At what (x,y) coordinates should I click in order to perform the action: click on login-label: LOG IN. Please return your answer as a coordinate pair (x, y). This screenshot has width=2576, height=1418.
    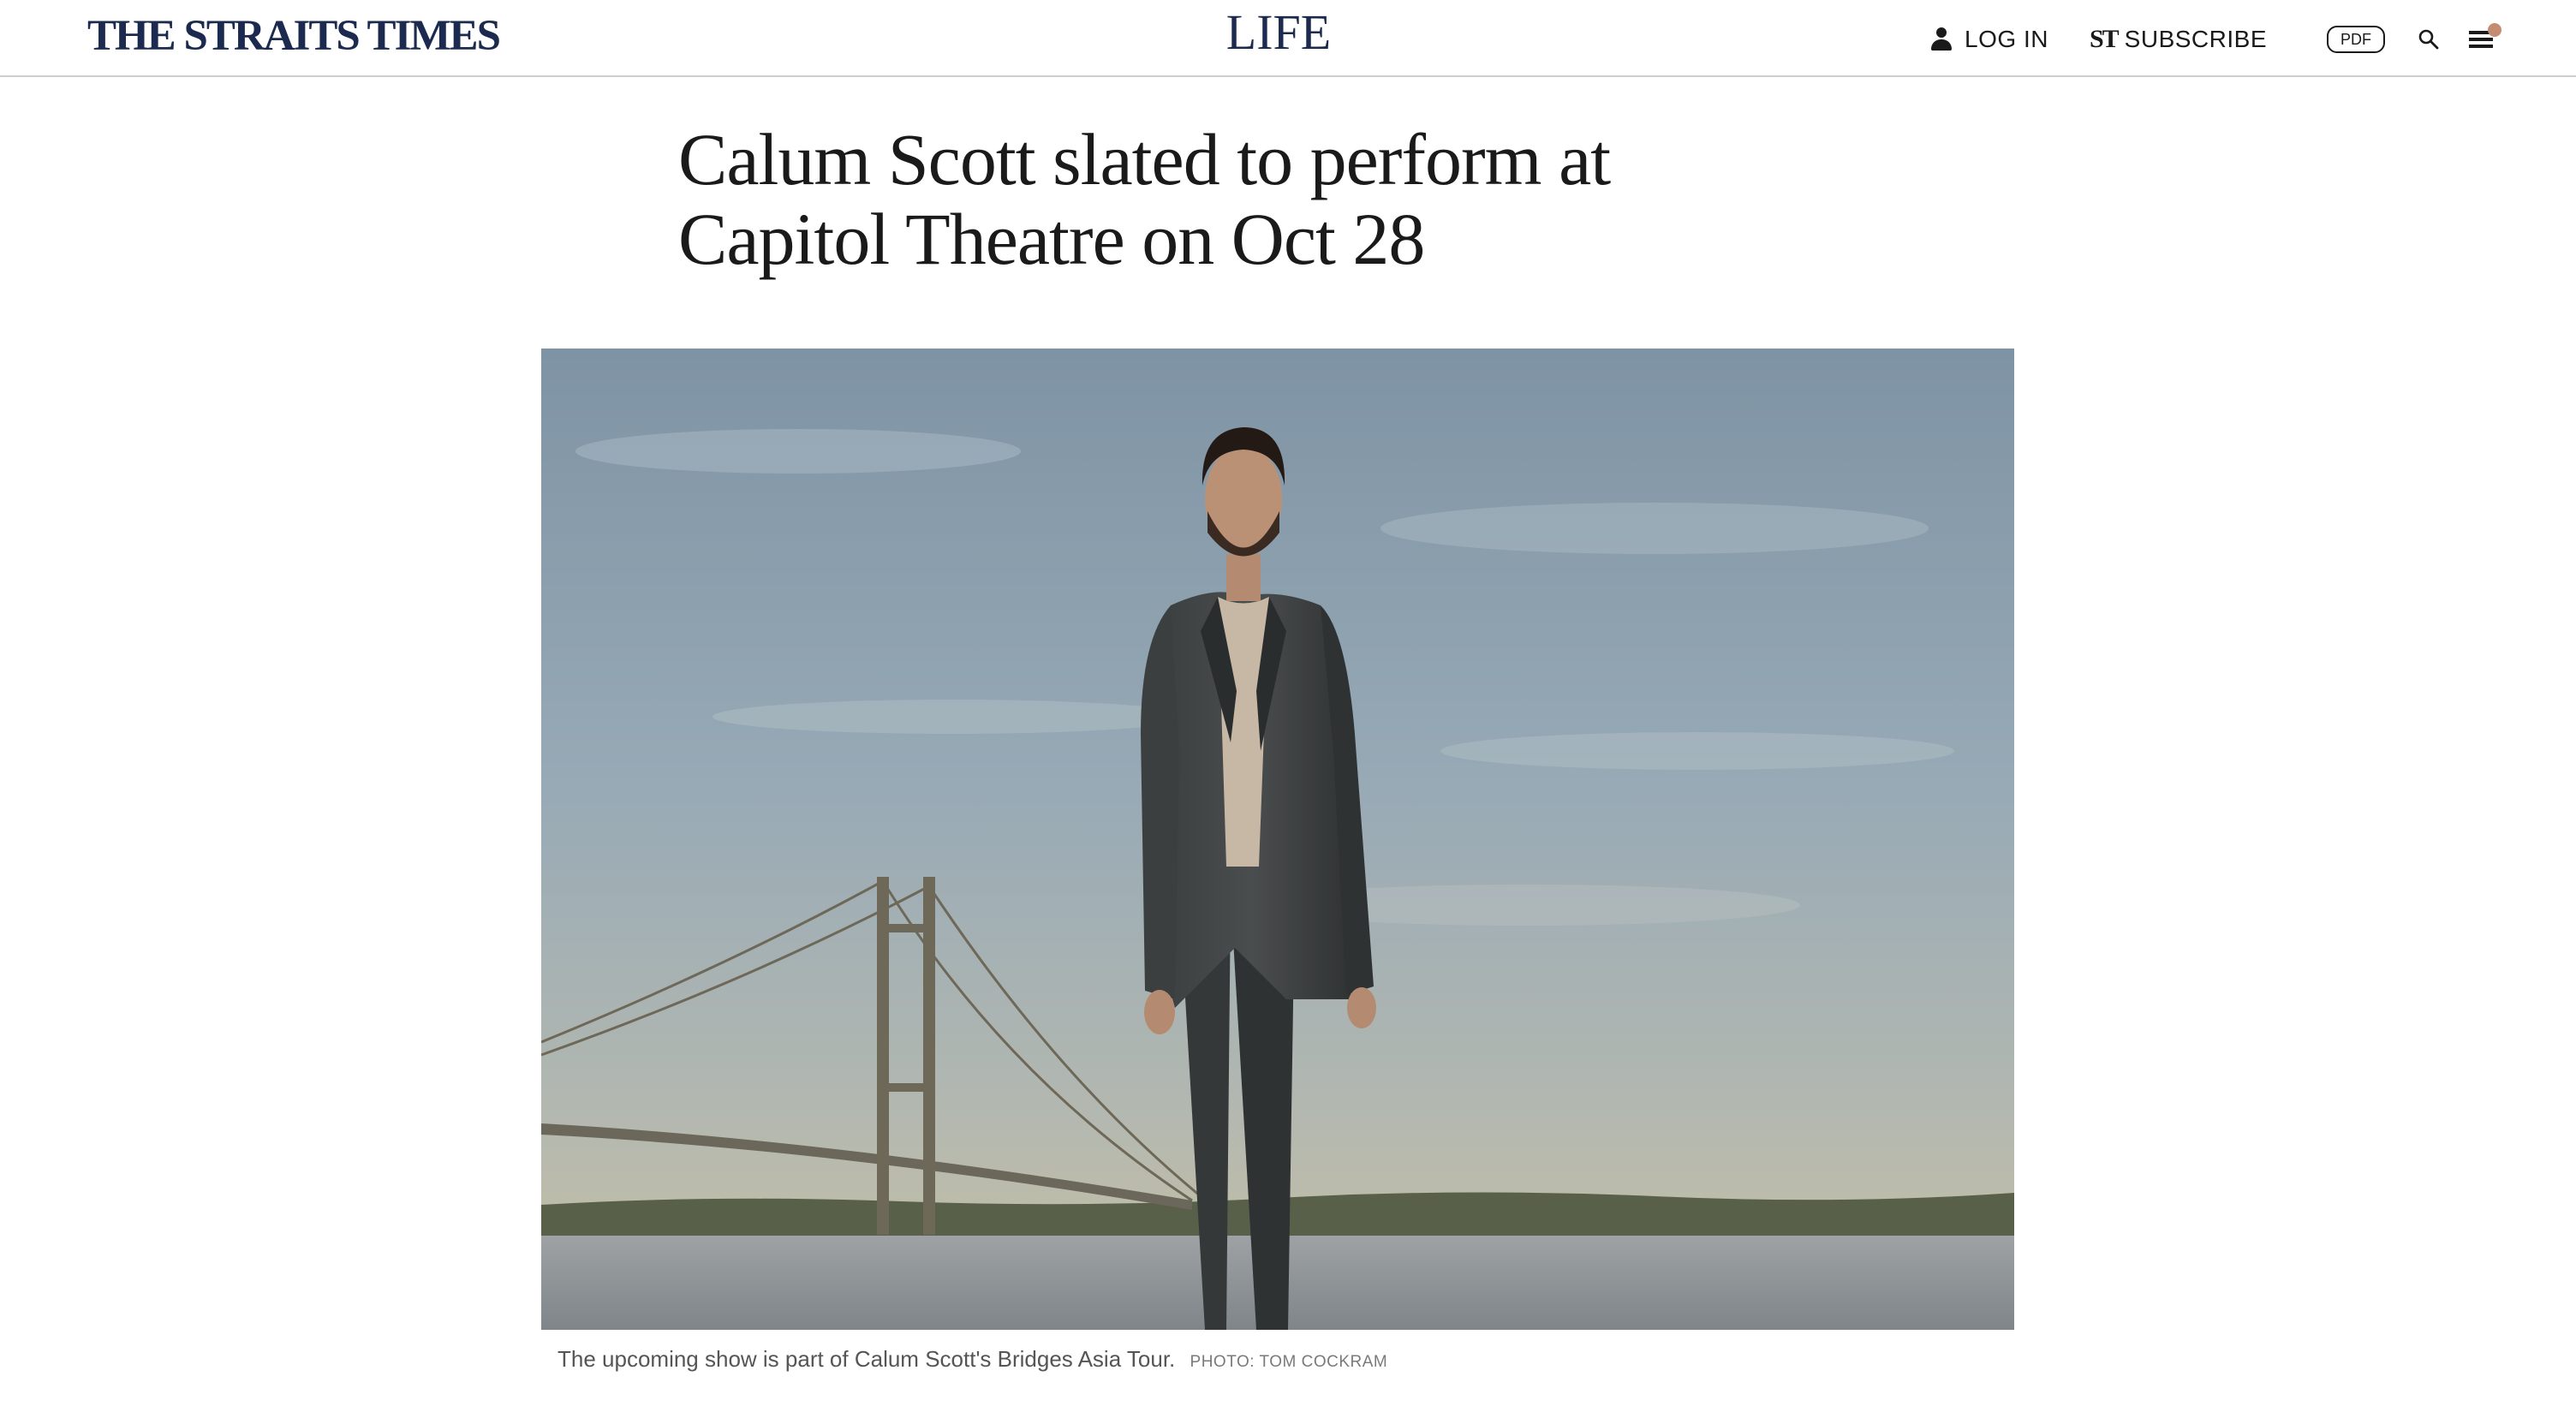
    Looking at the image, I should click on (2006, 39).